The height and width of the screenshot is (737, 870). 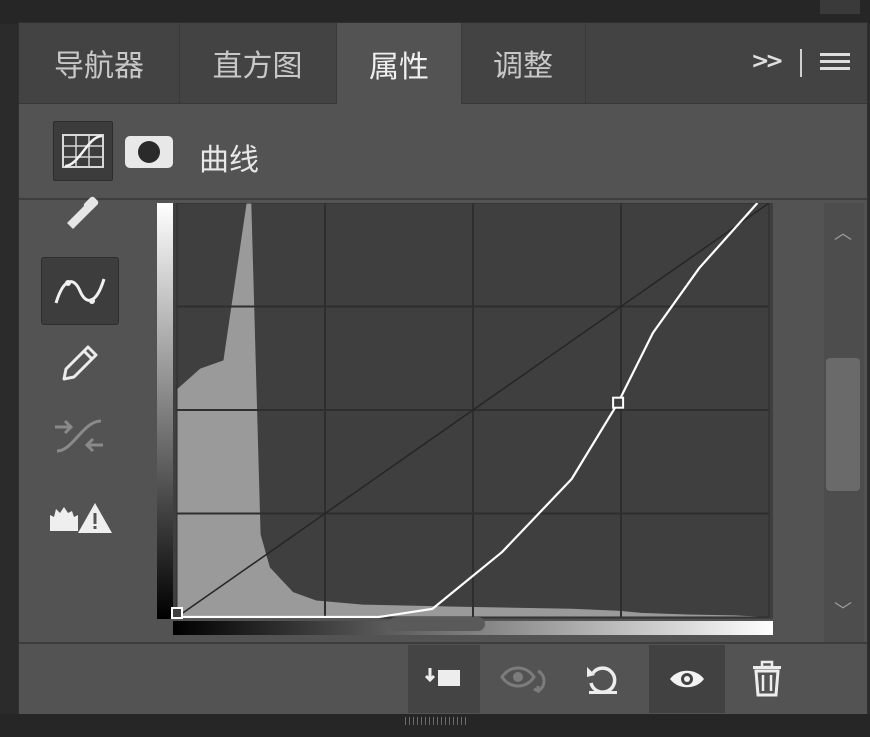 I want to click on top-strip, so click(x=435, y=12).